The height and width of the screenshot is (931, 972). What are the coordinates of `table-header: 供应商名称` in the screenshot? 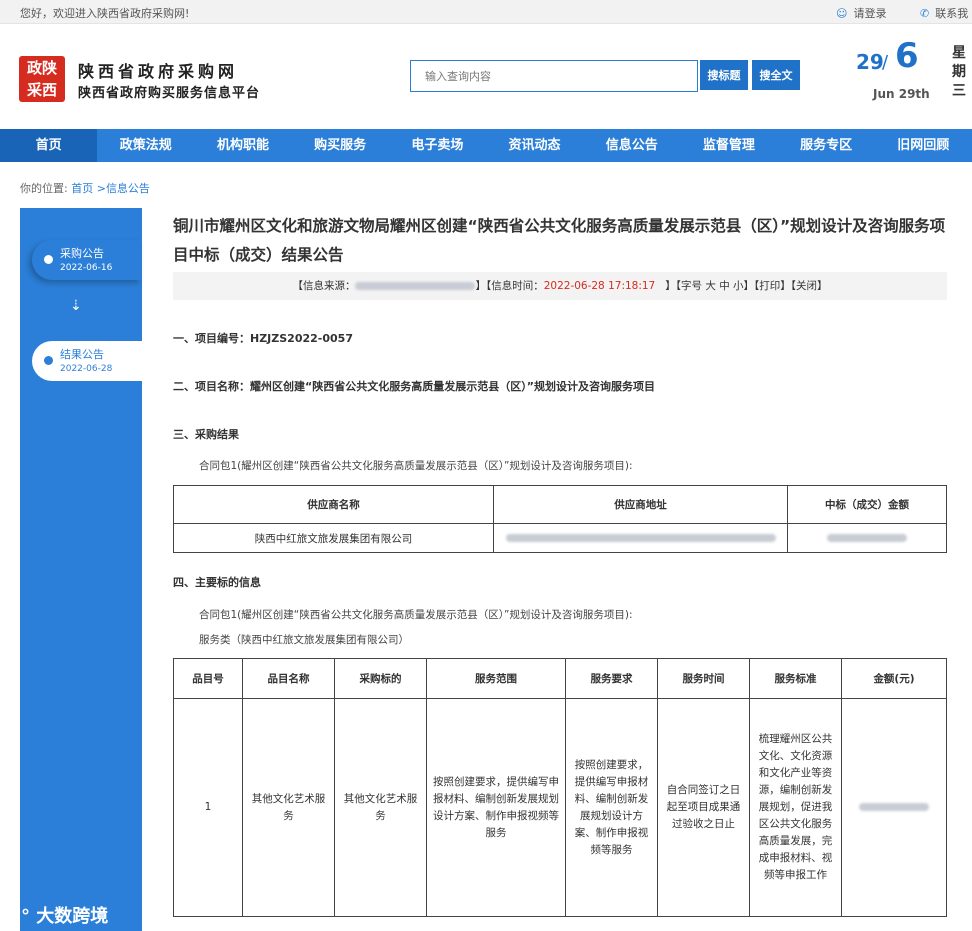 It's located at (333, 504).